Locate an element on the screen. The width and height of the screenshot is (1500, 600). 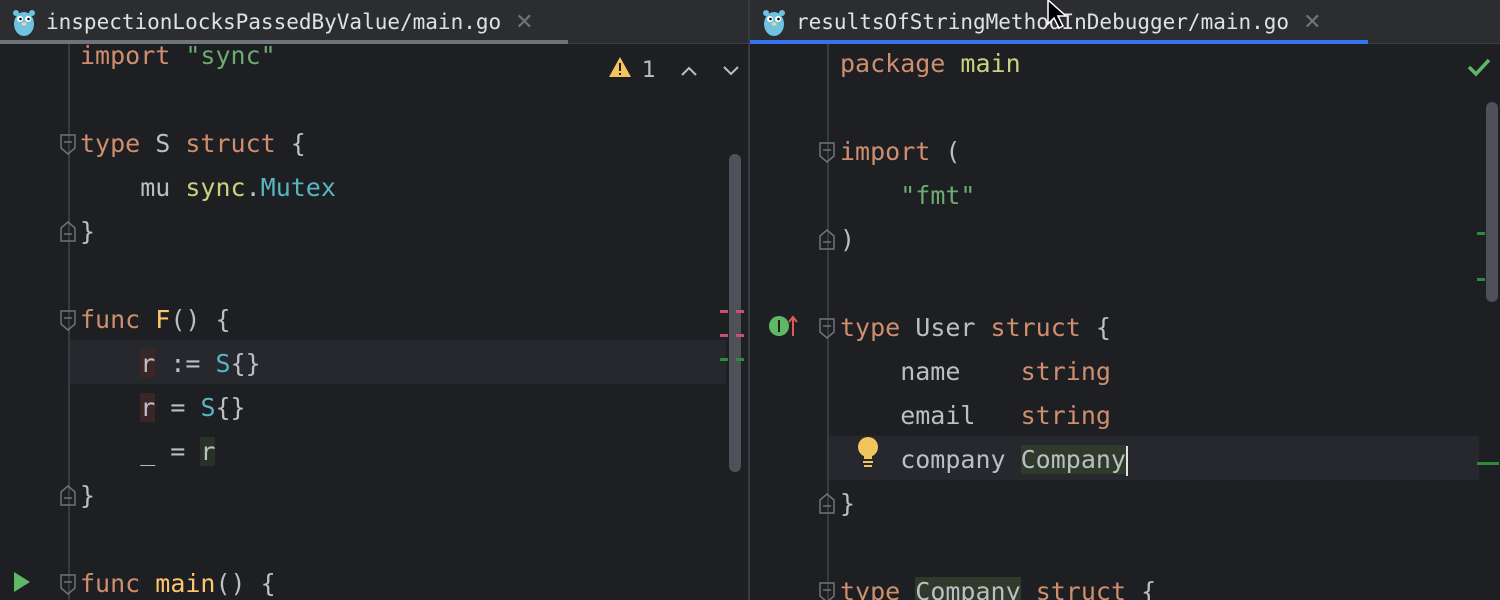
tab-left-label: inspectionLocksPassedByValue/main.go is located at coordinates (274, 22).